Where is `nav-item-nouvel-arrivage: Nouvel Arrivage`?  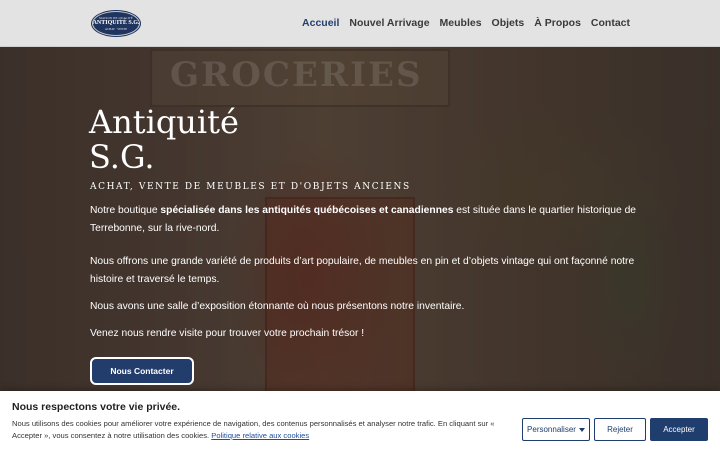
nav-item-nouvel-arrivage: Nouvel Arrivage is located at coordinates (389, 23).